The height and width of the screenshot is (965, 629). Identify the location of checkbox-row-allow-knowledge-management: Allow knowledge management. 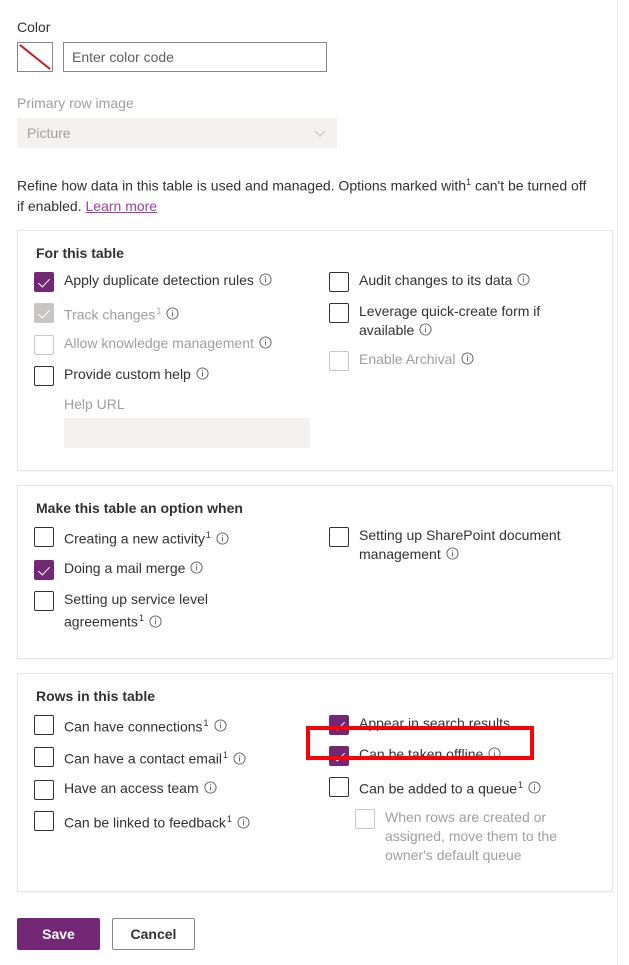
(174, 345).